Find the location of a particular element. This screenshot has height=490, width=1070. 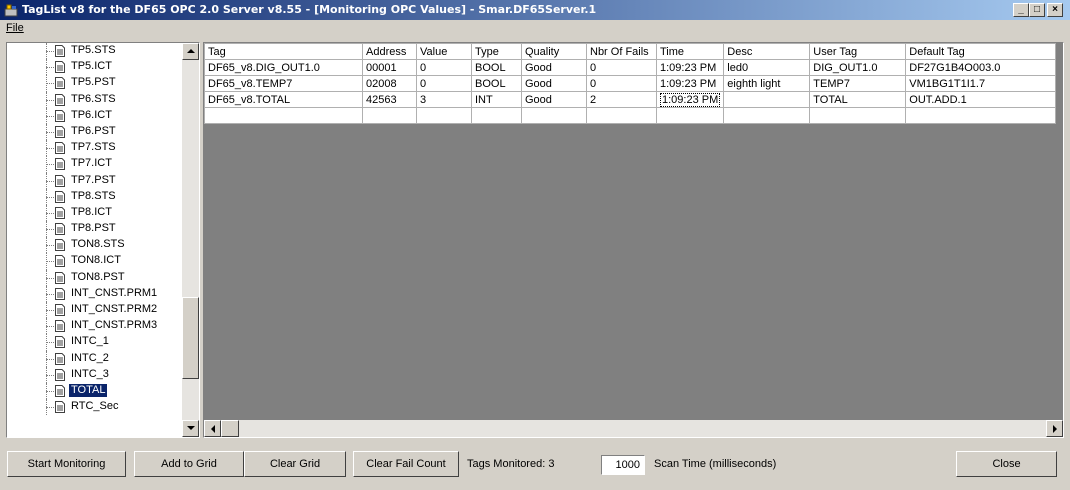

column-header: Quality is located at coordinates (554, 51).